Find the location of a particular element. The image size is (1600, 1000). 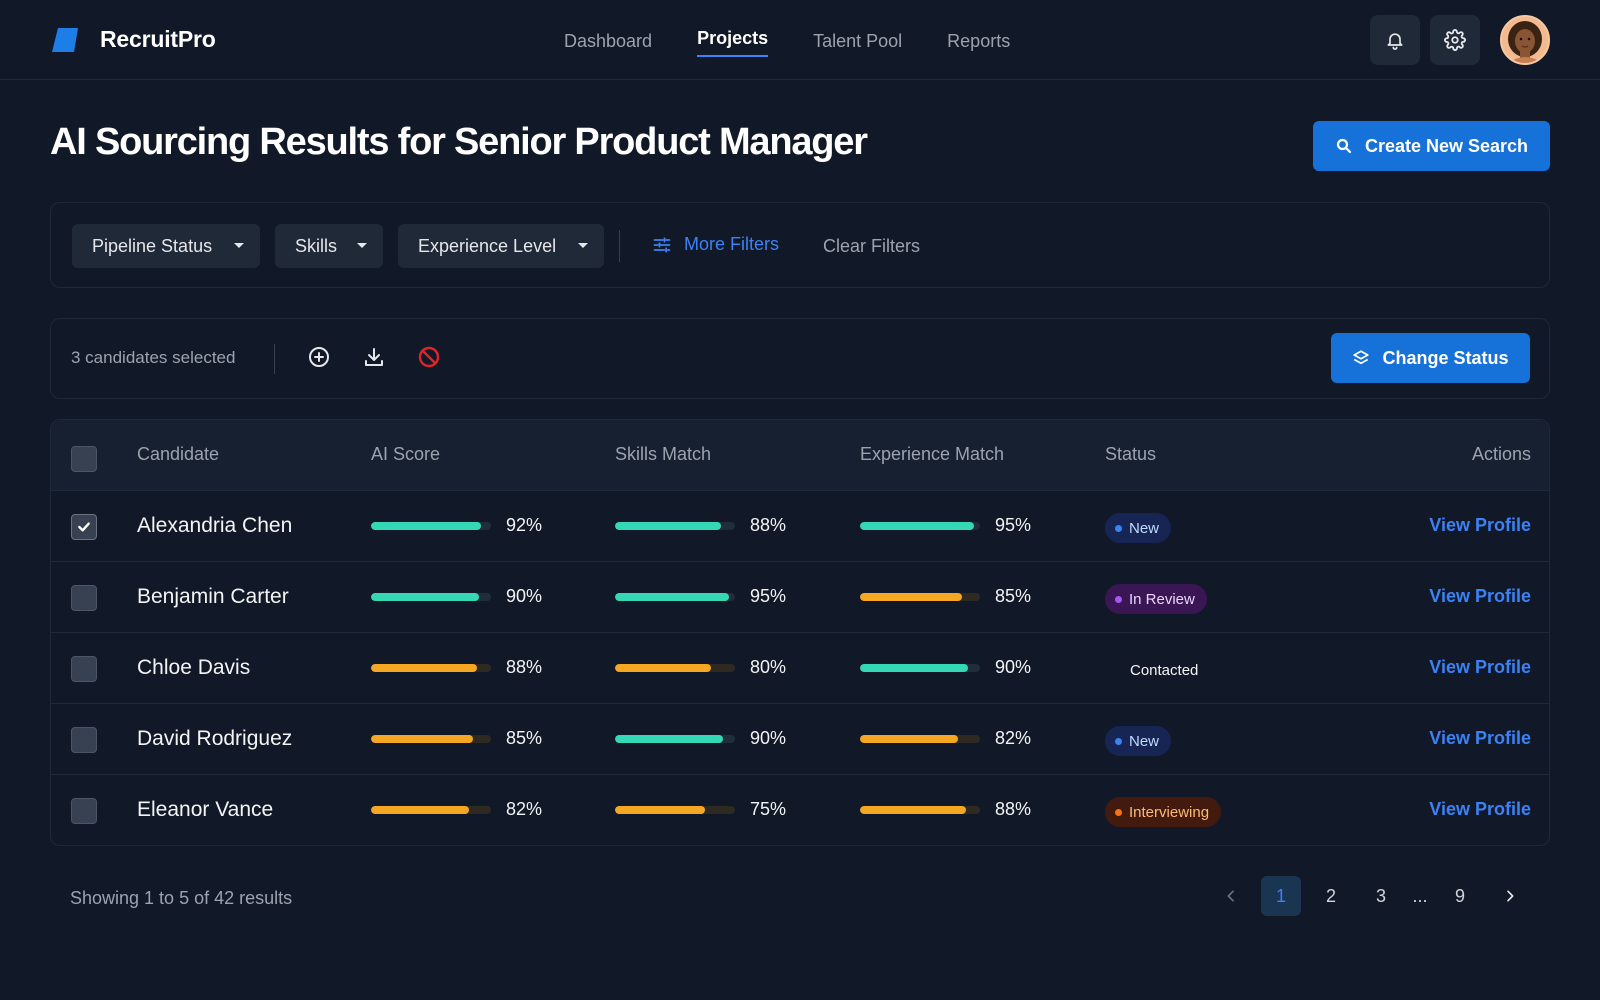

column-header-actions: Actions is located at coordinates (1501, 454).